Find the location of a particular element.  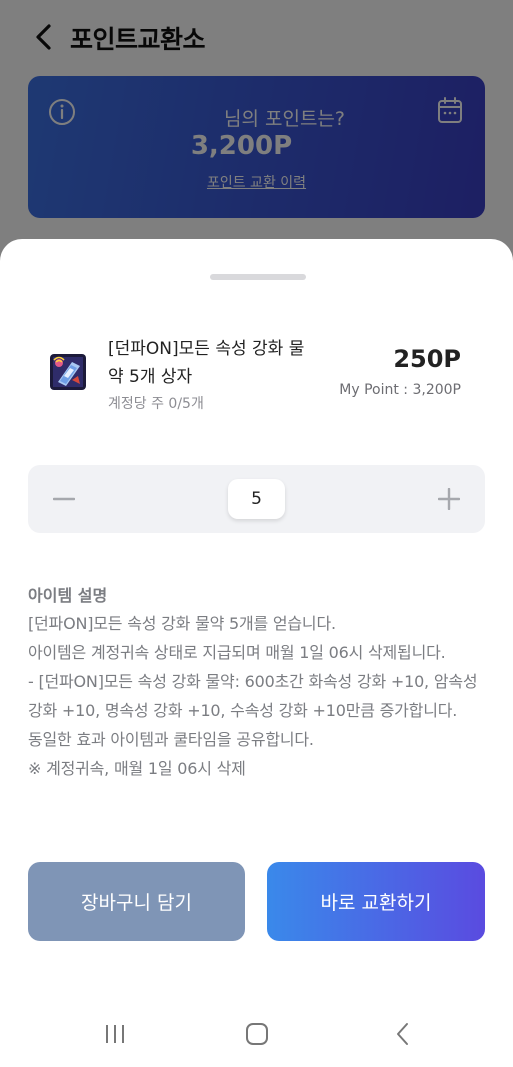

item-name: [던파ON]모든 속성 강화 물약 5개 상자 is located at coordinates (206, 363).